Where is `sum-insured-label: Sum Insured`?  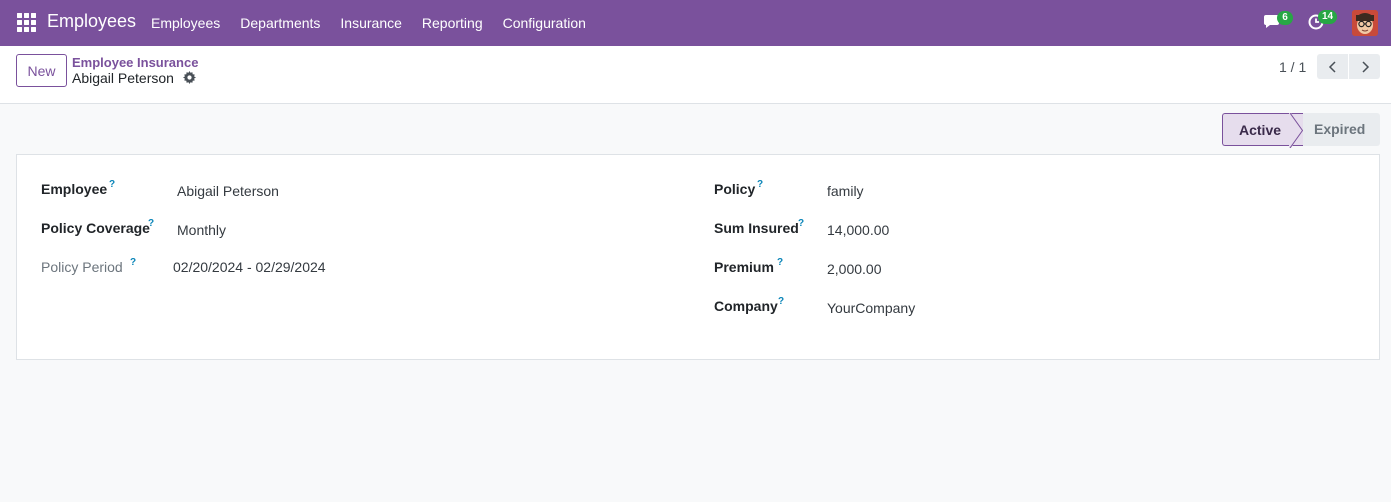 sum-insured-label: Sum Insured is located at coordinates (756, 228).